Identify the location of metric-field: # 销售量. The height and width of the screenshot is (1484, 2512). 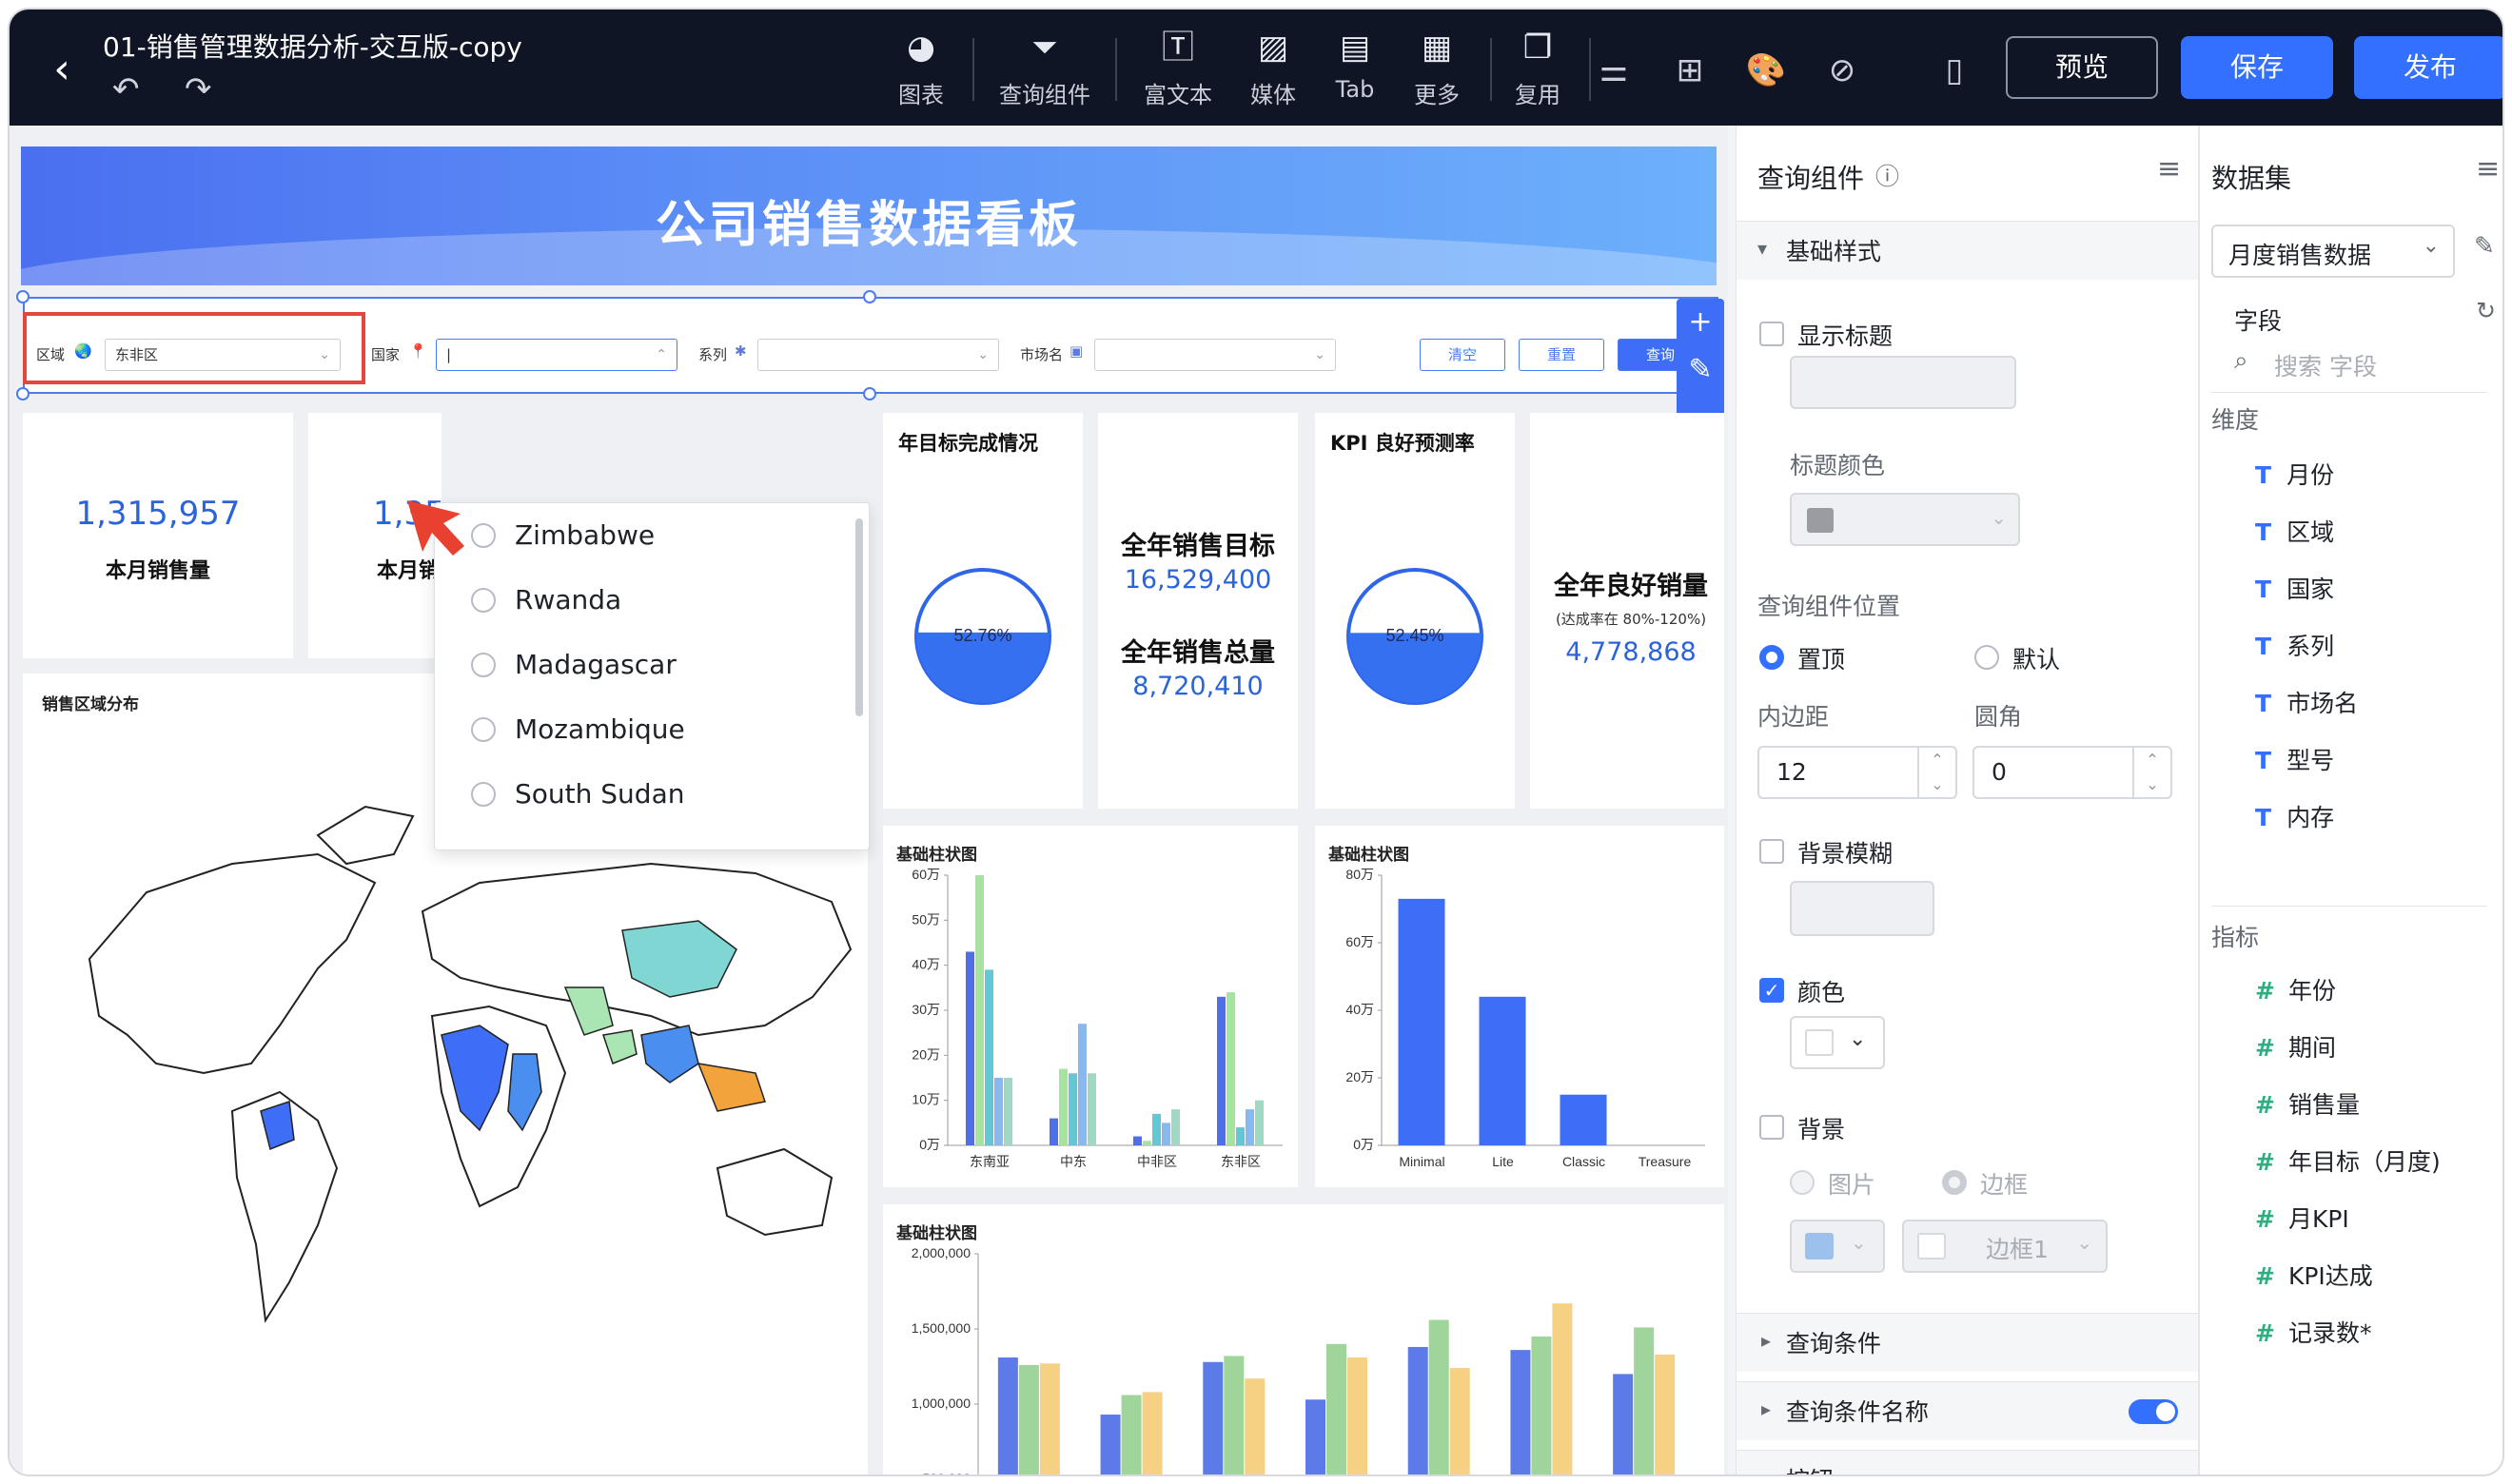
(2307, 1103).